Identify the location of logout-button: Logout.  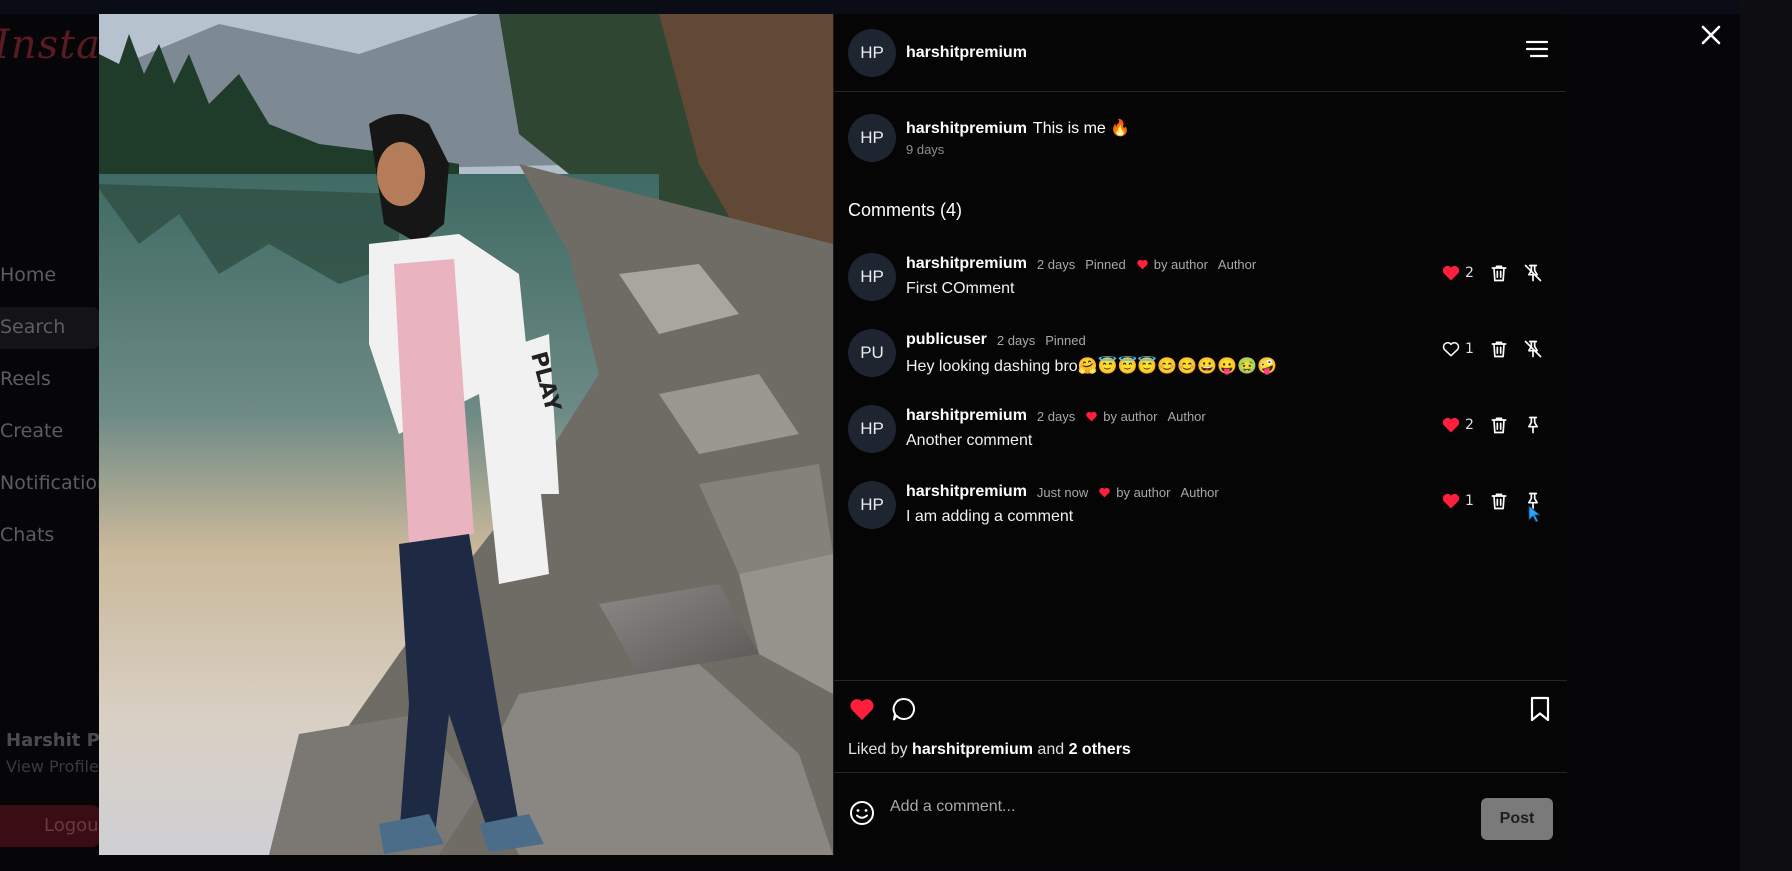
(53, 826).